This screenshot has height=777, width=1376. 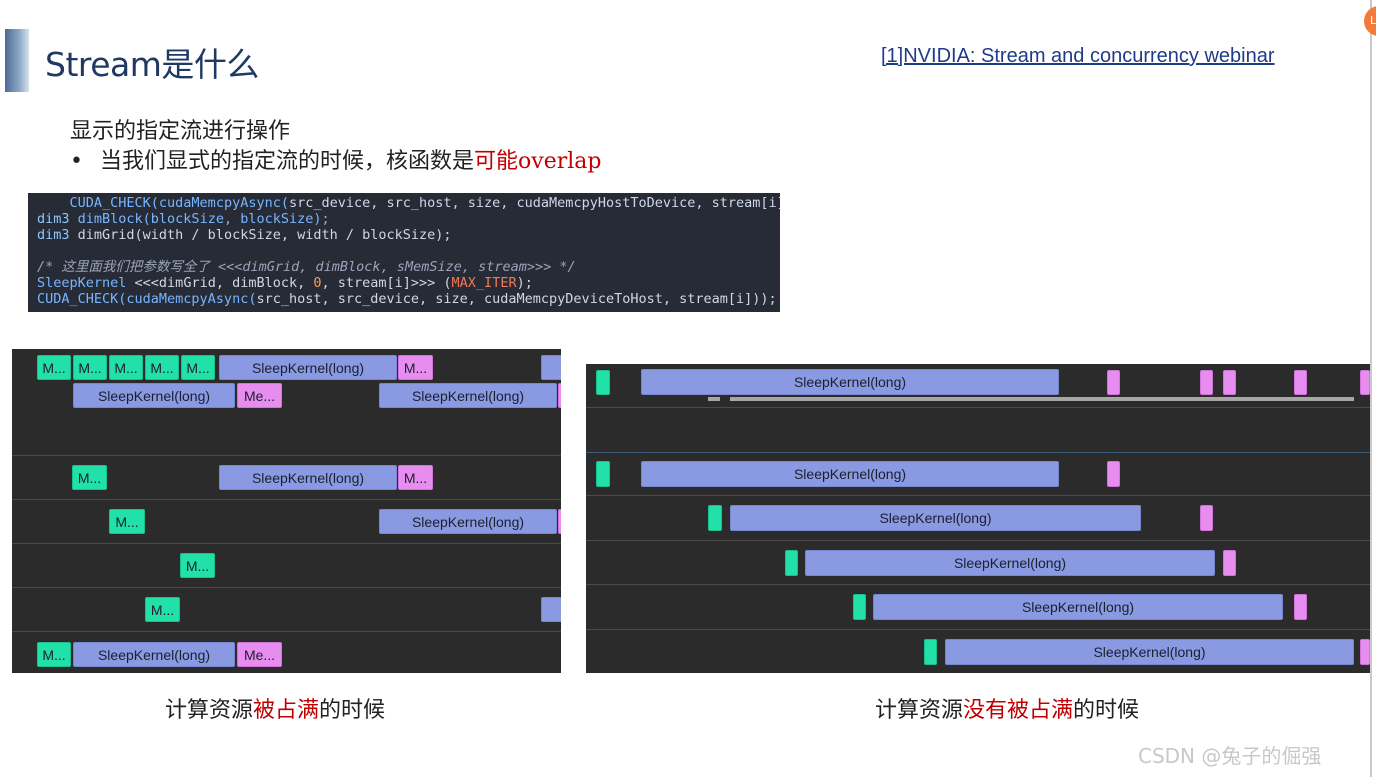 I want to click on user-avatar: L, so click(x=1370, y=21).